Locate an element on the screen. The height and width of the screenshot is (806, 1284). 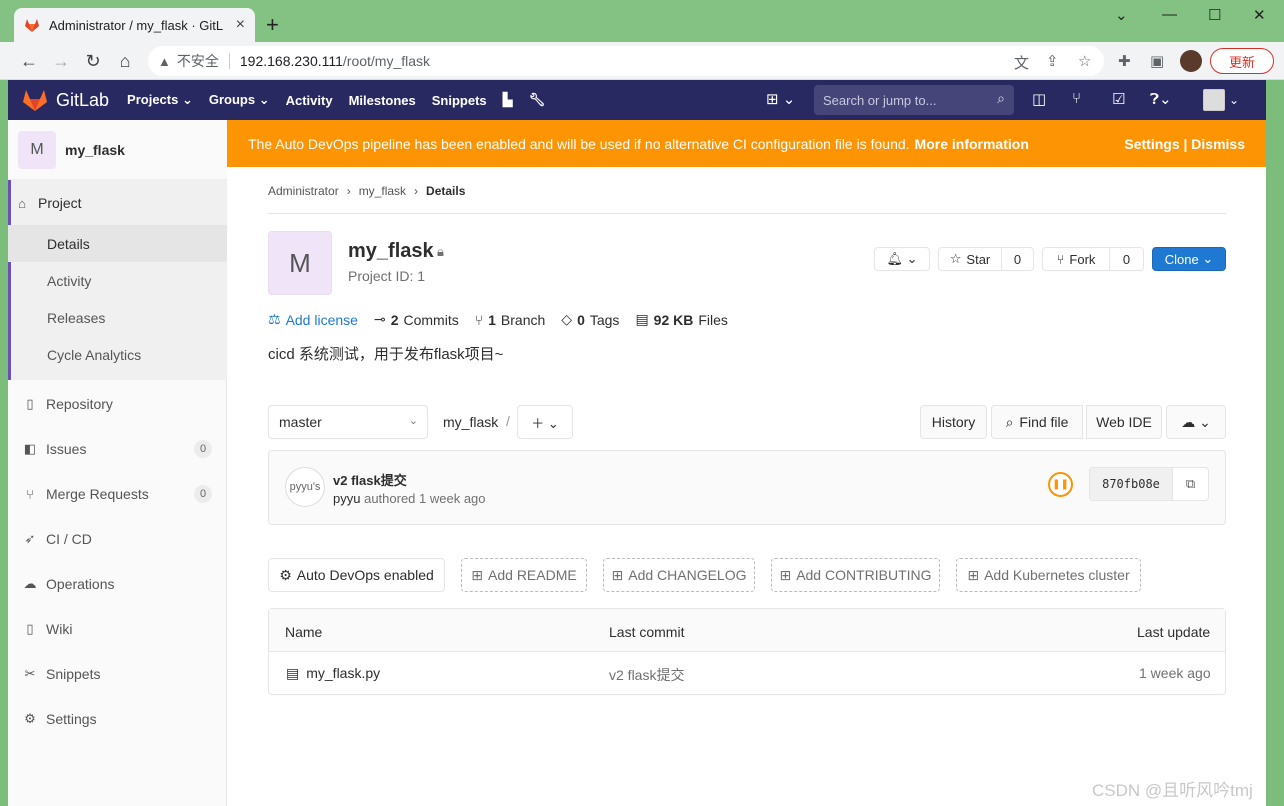
banner-more-info-link: More information is located at coordinates (972, 144).